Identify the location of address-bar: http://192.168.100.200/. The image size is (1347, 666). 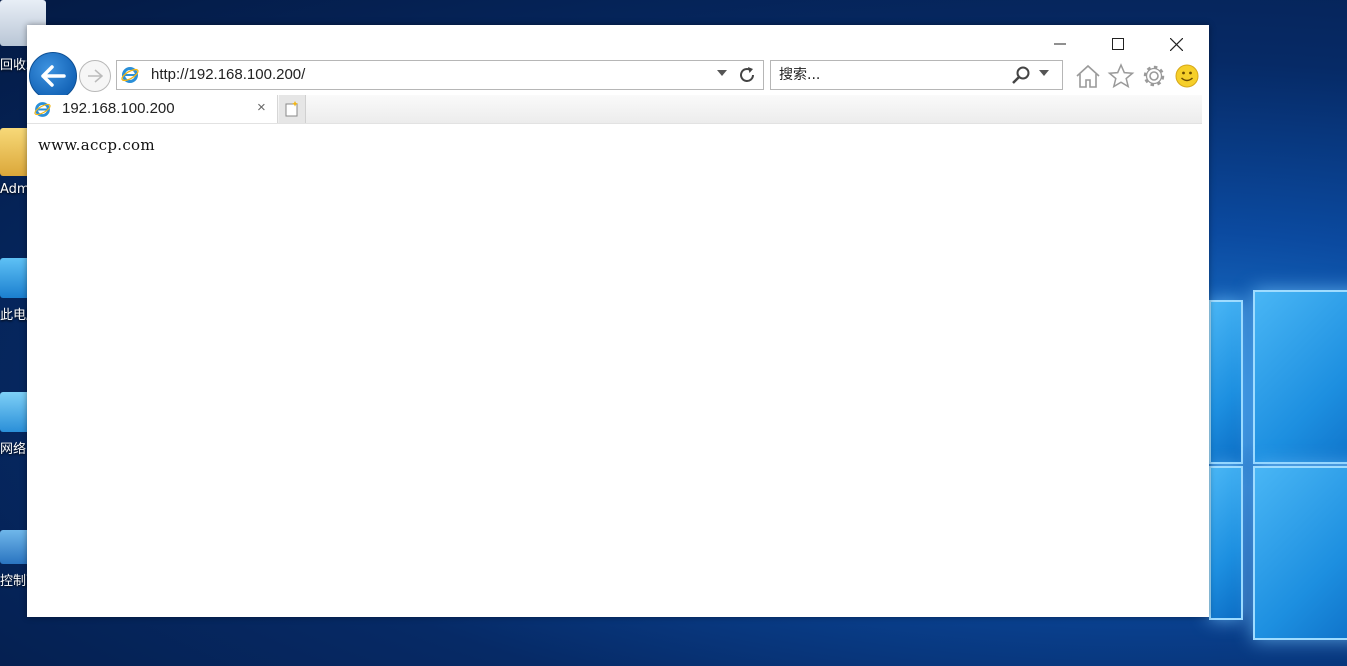
(440, 75).